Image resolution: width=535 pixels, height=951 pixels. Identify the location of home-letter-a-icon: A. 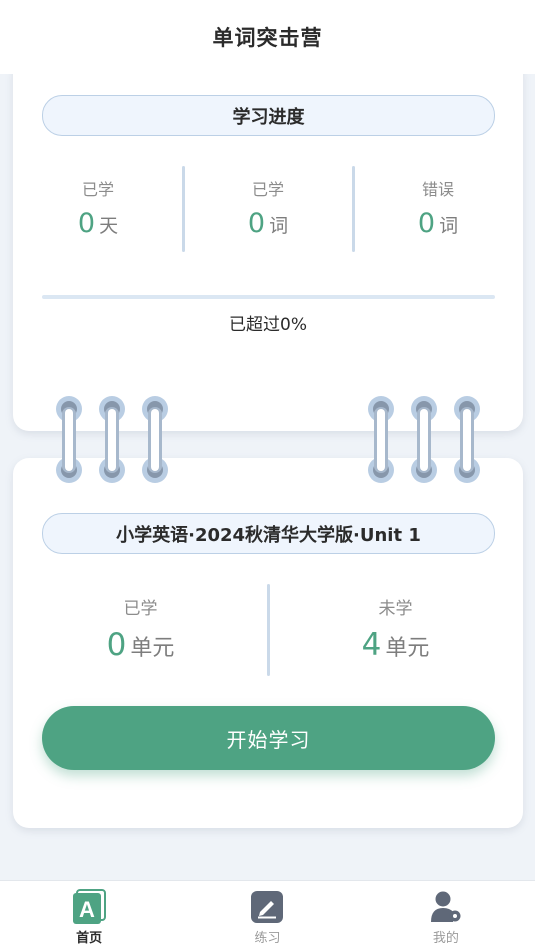
(89, 907).